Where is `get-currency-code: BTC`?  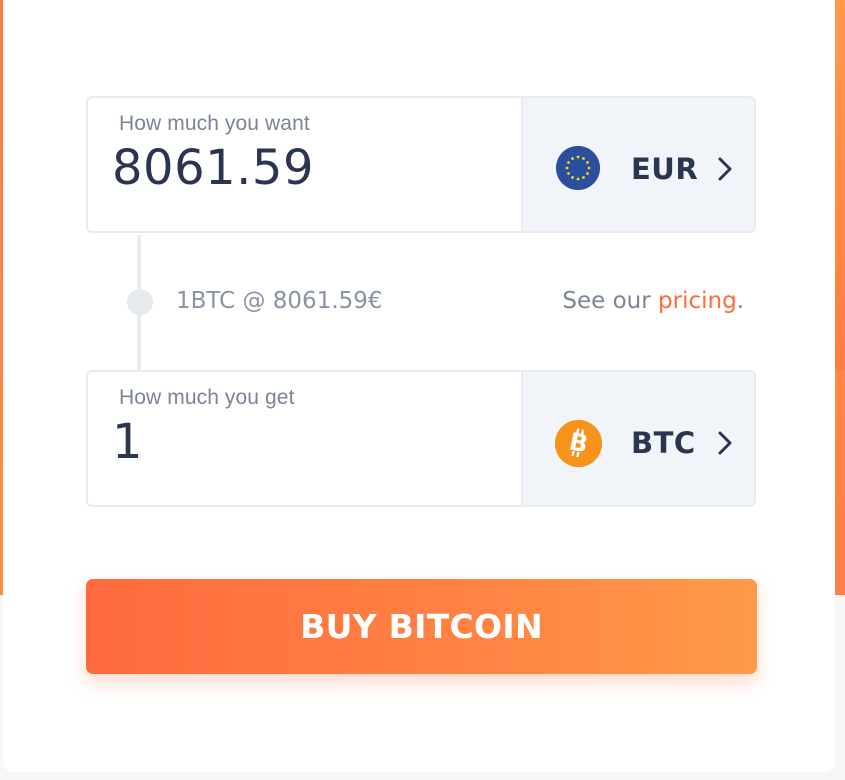
get-currency-code: BTC is located at coordinates (663, 443).